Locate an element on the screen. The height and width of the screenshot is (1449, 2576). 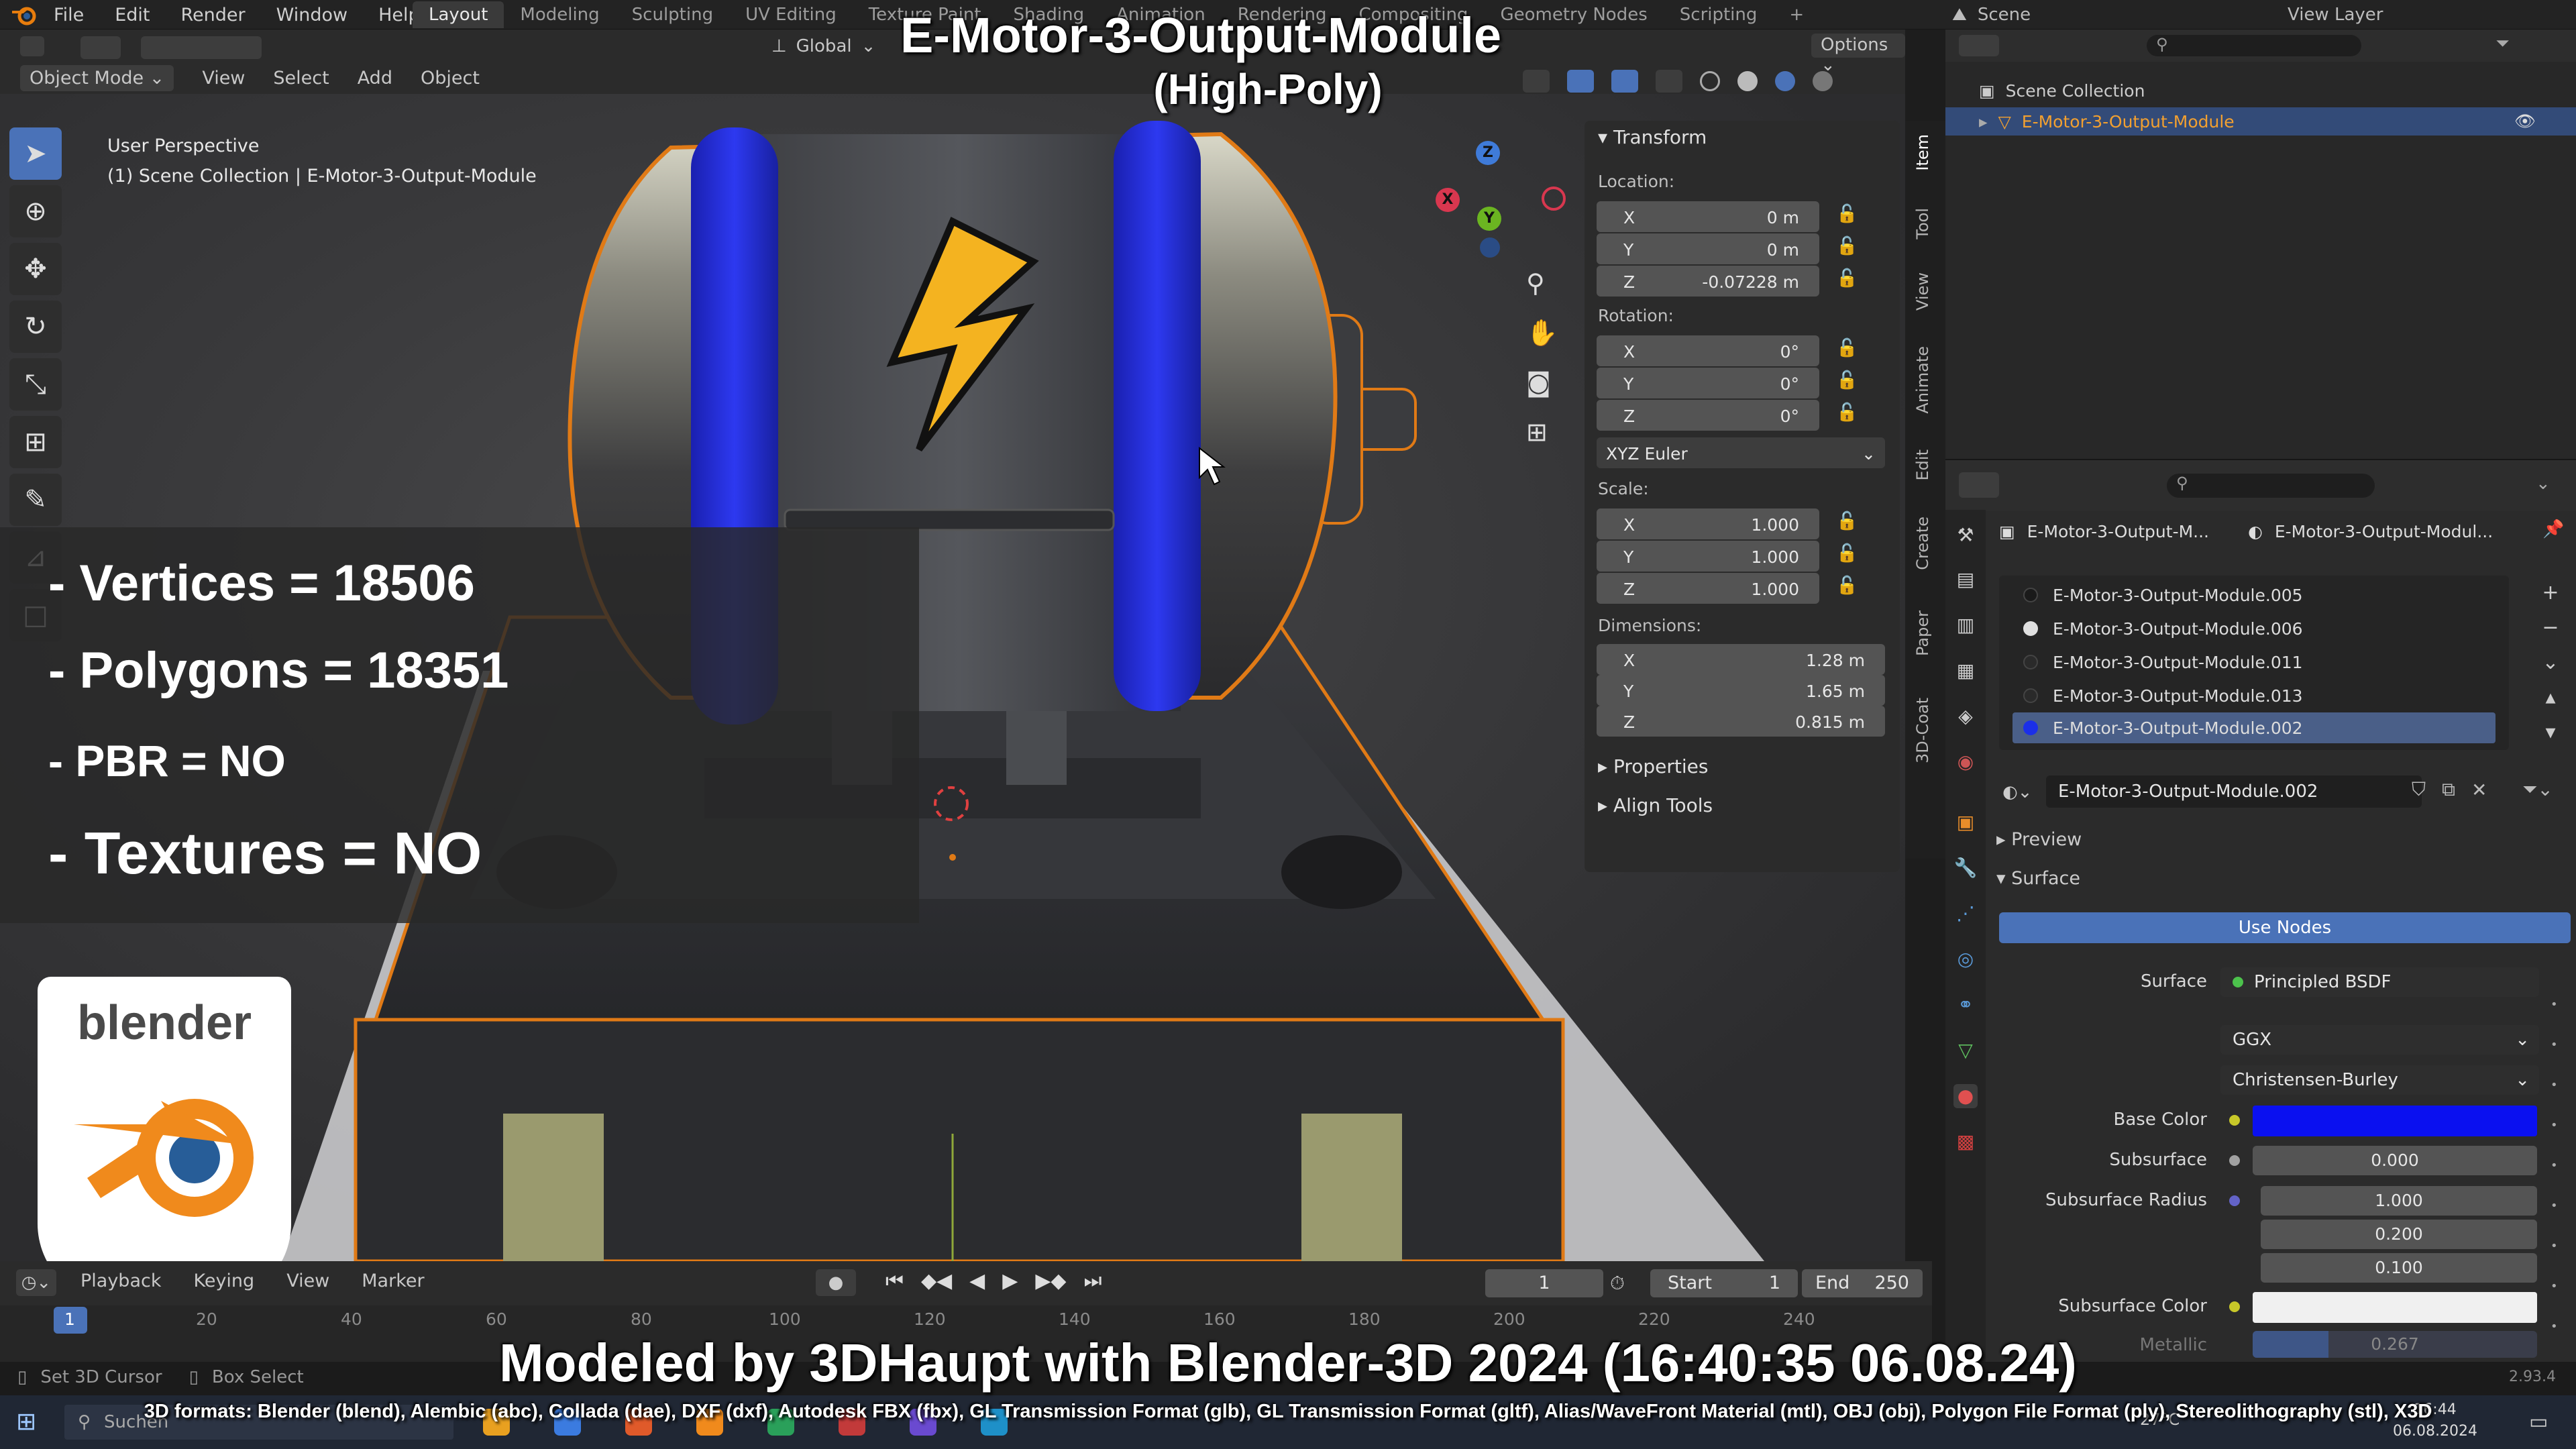
cursor-tool-icon is located at coordinates (100, 47).